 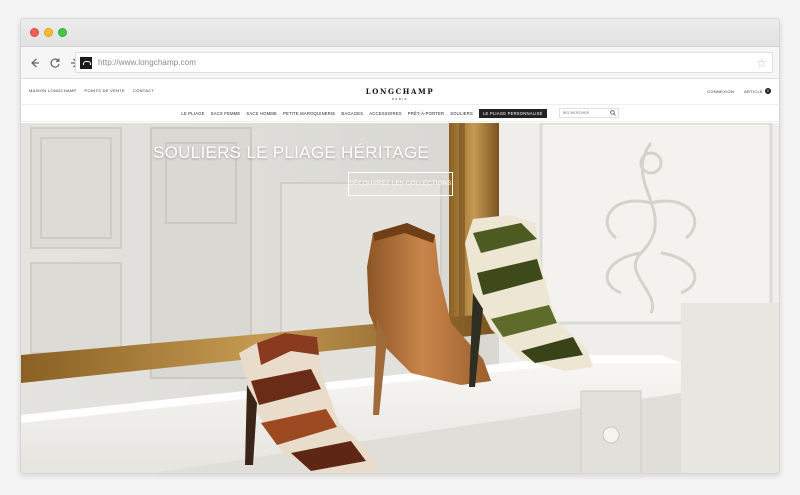 What do you see at coordinates (147, 62) in the screenshot?
I see `url-text: http://www.longchamp.com` at bounding box center [147, 62].